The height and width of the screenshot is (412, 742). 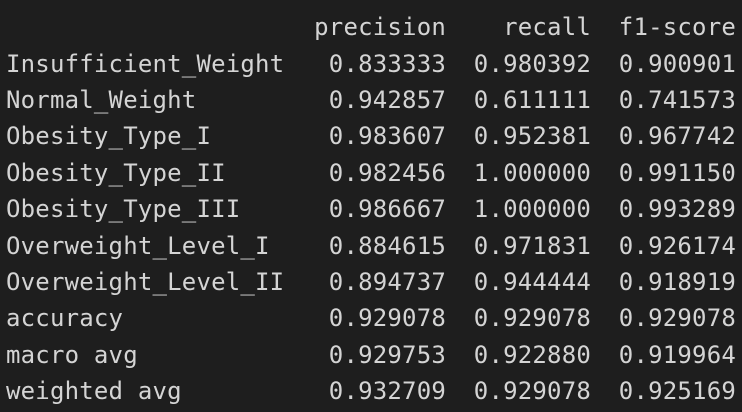 What do you see at coordinates (387, 172) in the screenshot?
I see `precision-value: 0.982456` at bounding box center [387, 172].